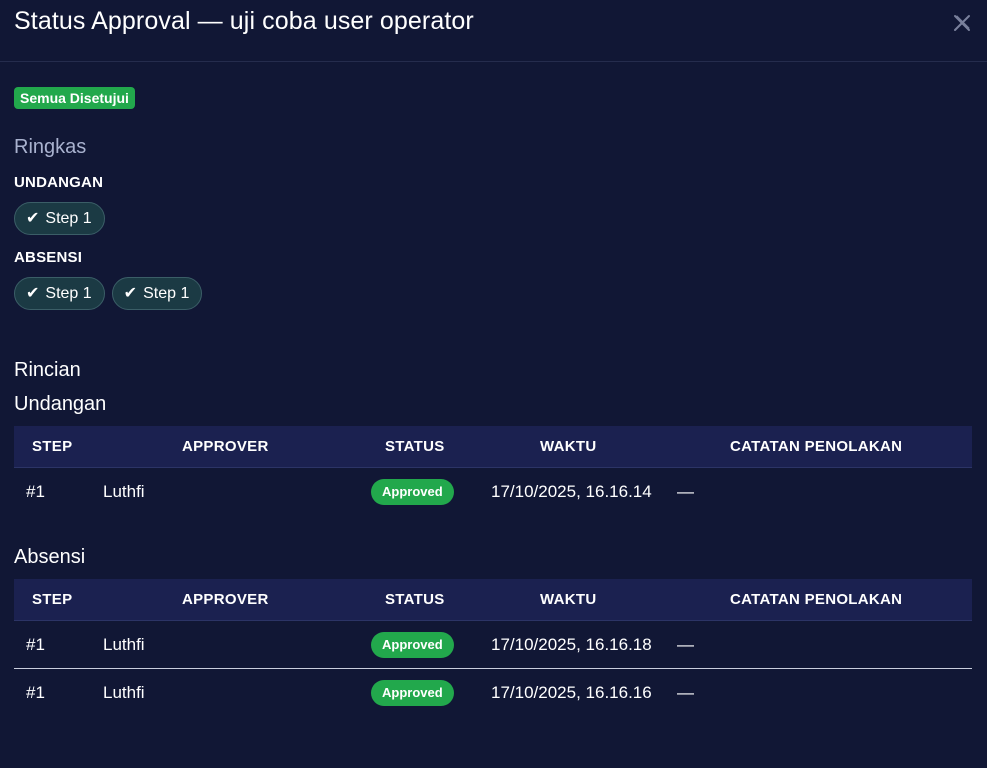 This screenshot has width=987, height=768. Describe the element at coordinates (74, 98) in the screenshot. I see `overall-status-badge: Semua Disetujui` at that location.